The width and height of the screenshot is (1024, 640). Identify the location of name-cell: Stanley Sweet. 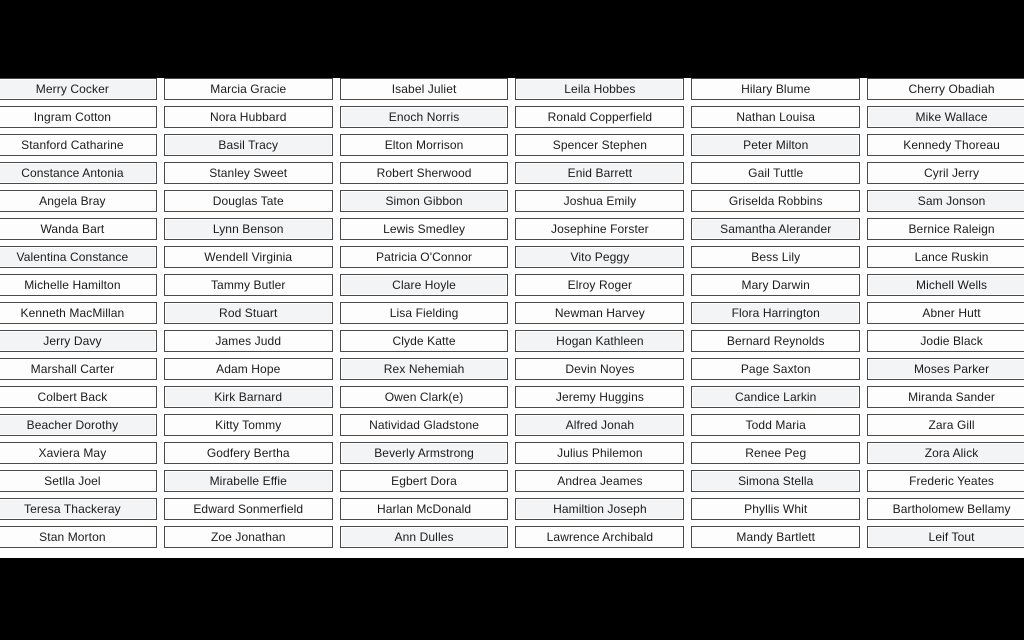
(248, 173).